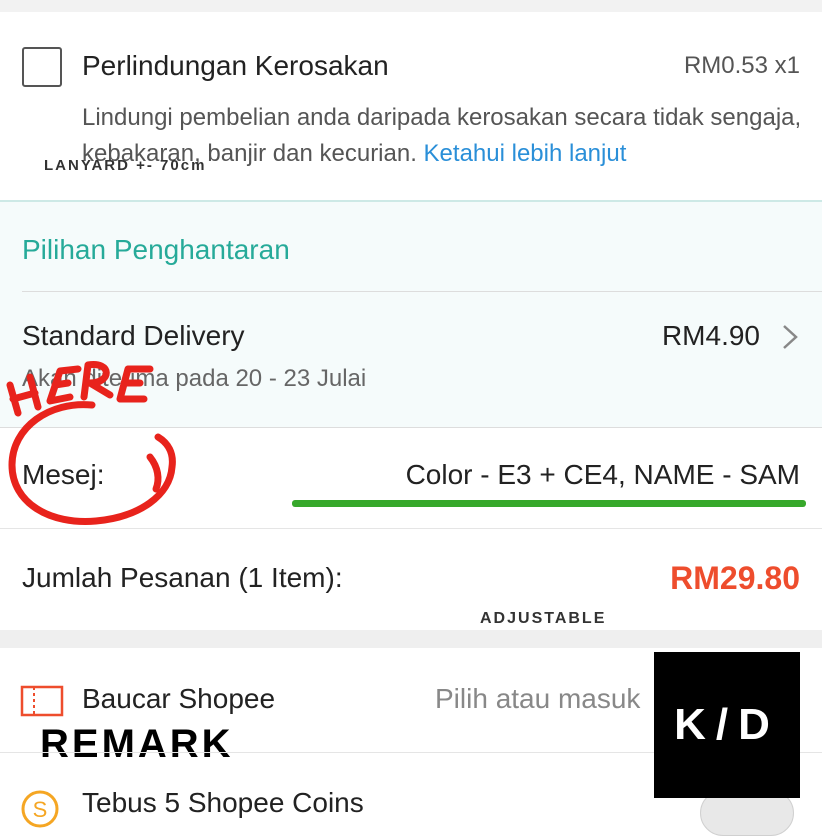 The height and width of the screenshot is (836, 822). Describe the element at coordinates (223, 802) in the screenshot. I see `coins-label: Tebus 5 Shopee Coins` at that location.